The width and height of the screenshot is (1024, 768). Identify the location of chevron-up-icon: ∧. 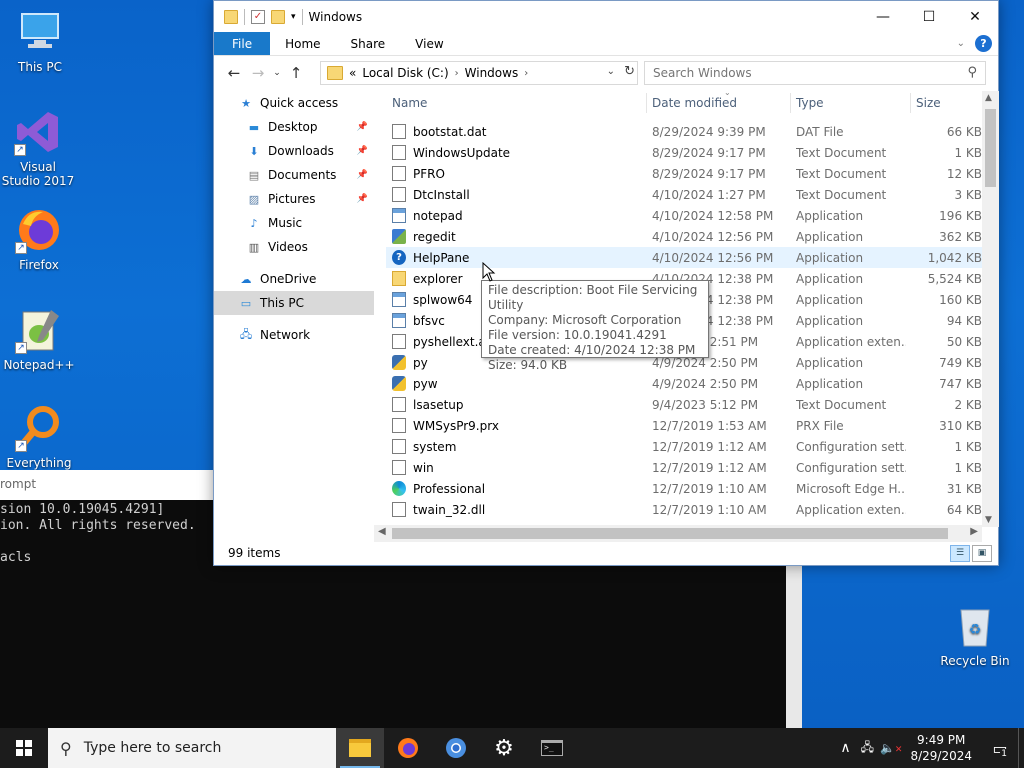
(845, 748).